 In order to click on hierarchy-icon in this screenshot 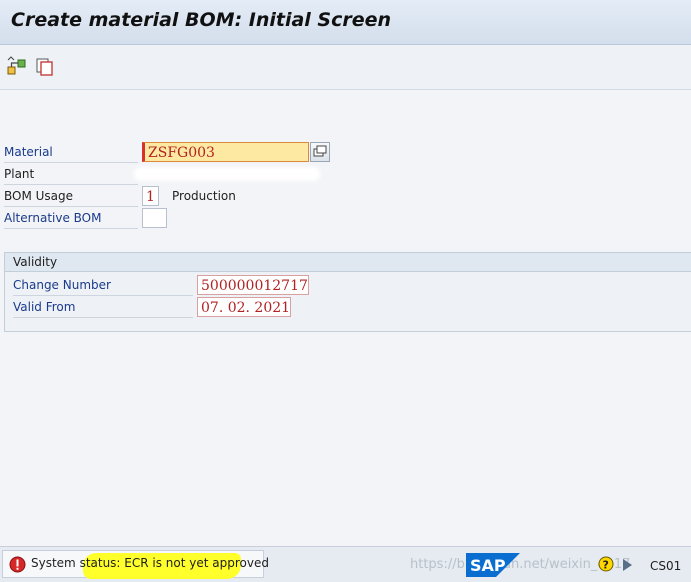, I will do `click(17, 67)`.